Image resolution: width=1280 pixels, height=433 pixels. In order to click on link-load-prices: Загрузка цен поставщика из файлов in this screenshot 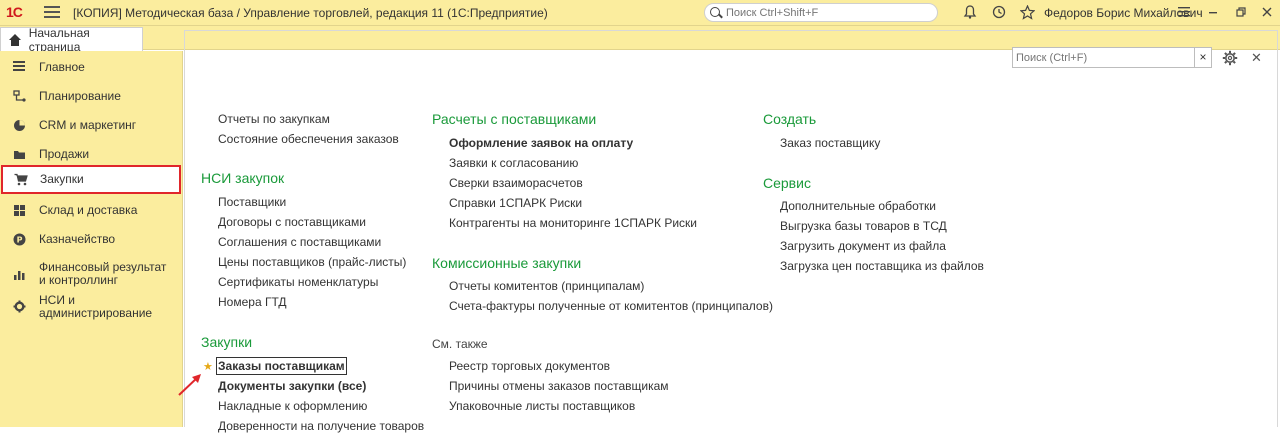, I will do `click(882, 266)`.